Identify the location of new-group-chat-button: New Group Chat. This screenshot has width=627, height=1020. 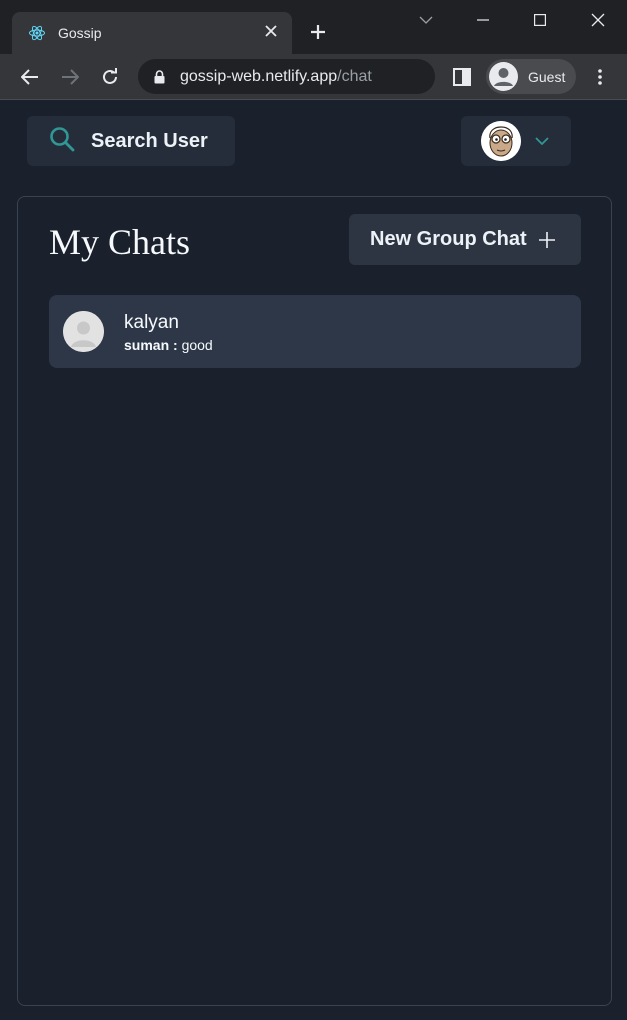
(465, 239).